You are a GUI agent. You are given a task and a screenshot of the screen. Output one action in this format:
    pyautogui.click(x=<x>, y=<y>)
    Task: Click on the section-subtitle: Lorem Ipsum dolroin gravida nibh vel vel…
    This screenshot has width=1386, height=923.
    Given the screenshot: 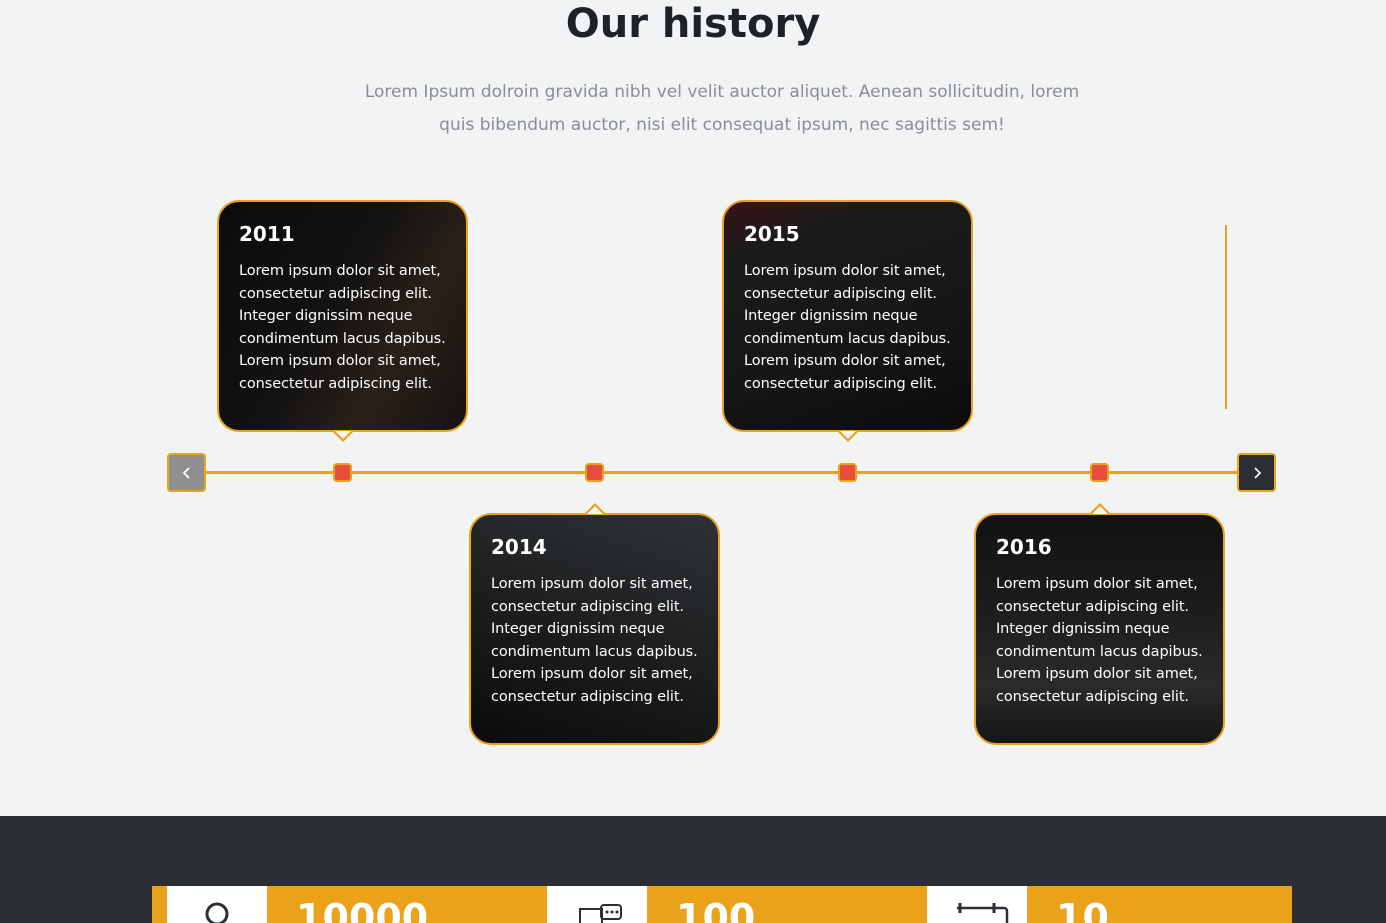 What is the action you would take?
    pyautogui.click(x=722, y=109)
    